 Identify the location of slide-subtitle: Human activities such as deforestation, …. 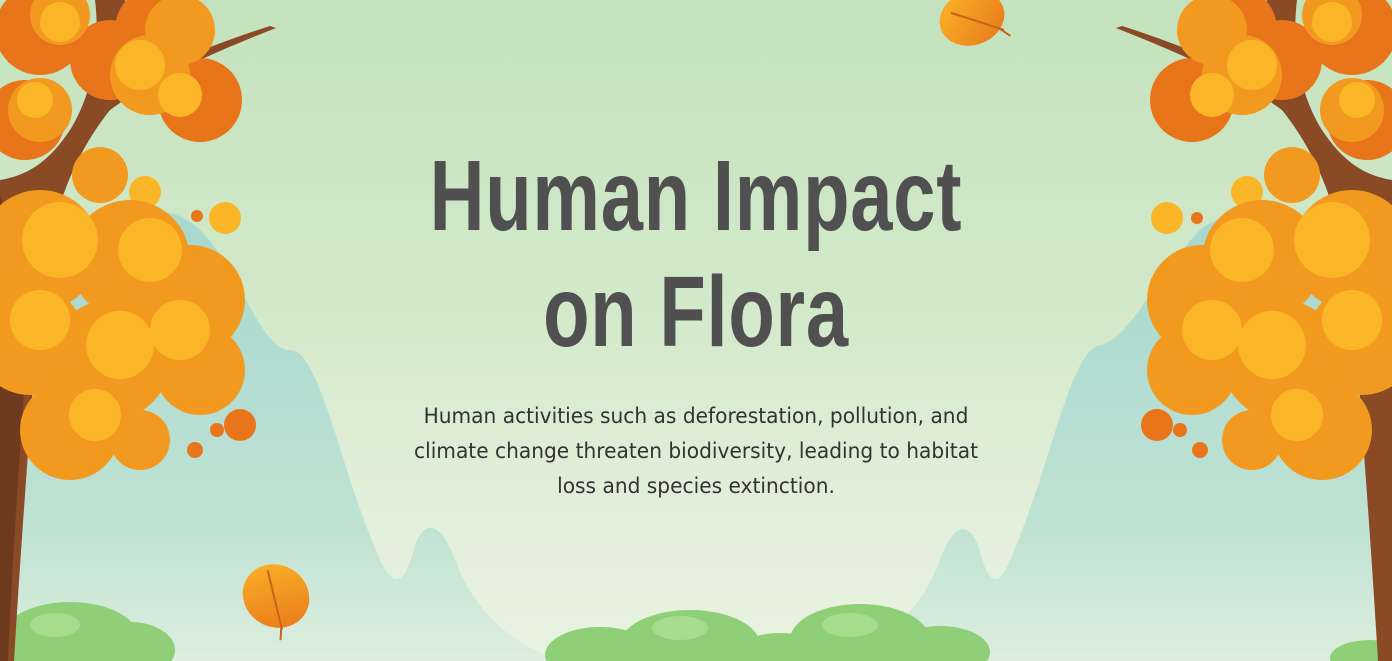
(696, 451).